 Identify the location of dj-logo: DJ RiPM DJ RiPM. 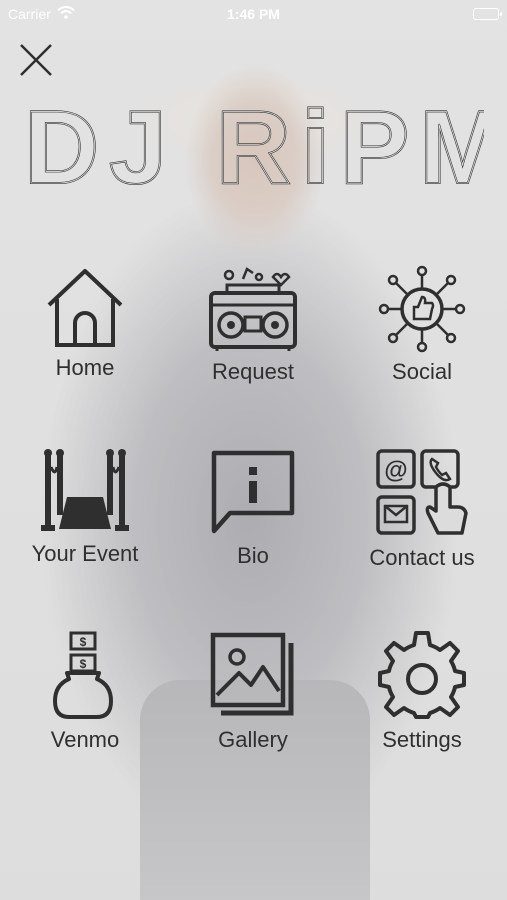
(265, 148).